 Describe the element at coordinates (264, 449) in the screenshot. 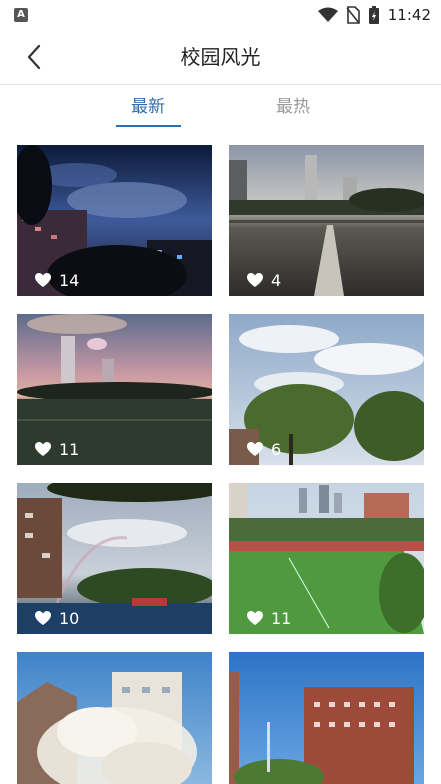

I see `like-count: 6` at that location.